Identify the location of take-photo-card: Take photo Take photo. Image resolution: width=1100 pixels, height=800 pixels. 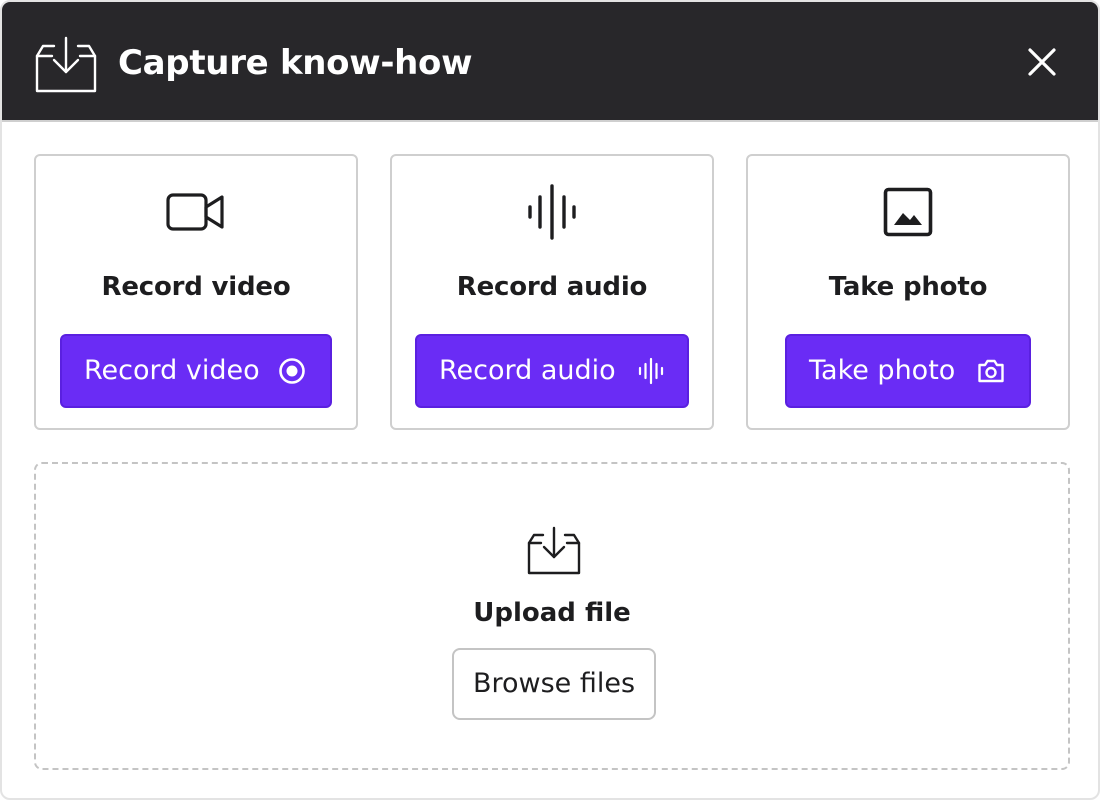
(908, 292).